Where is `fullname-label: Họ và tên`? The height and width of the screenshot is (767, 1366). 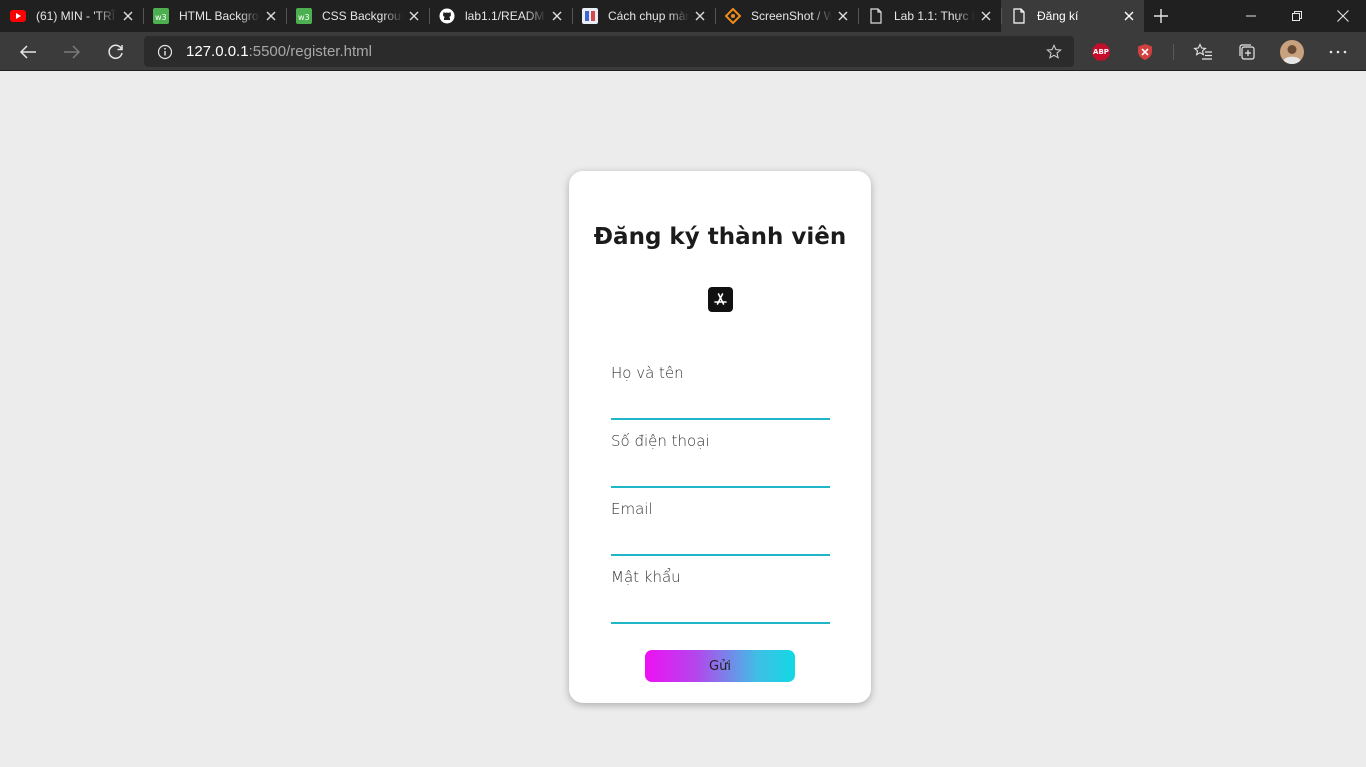
fullname-label: Họ và tên is located at coordinates (647, 373).